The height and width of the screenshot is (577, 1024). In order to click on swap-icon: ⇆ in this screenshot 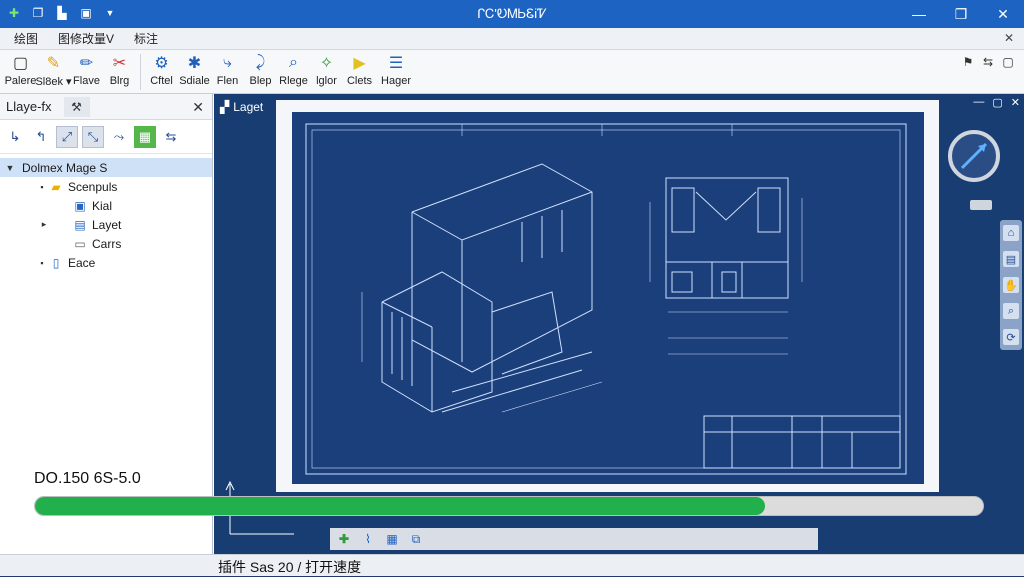, I will do `click(988, 62)`.